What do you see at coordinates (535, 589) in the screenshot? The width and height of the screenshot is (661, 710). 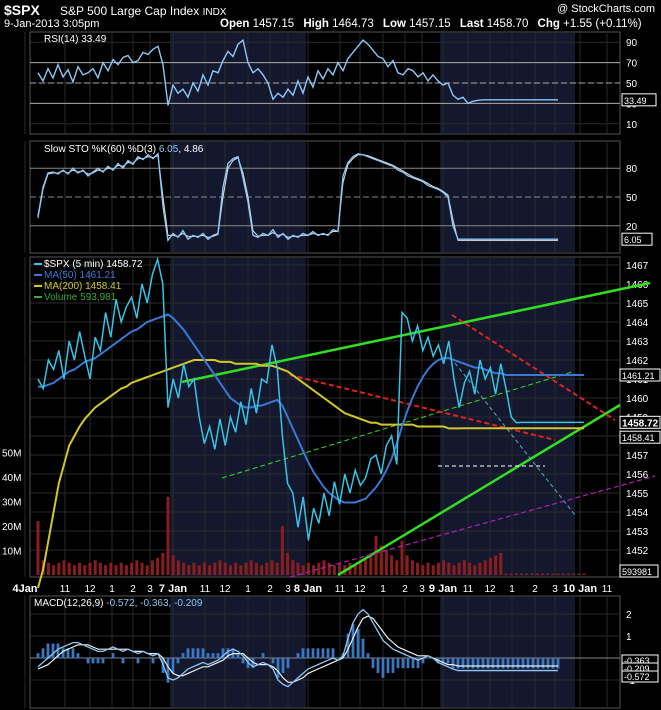 I see `x-axis-tick-label: 2` at bounding box center [535, 589].